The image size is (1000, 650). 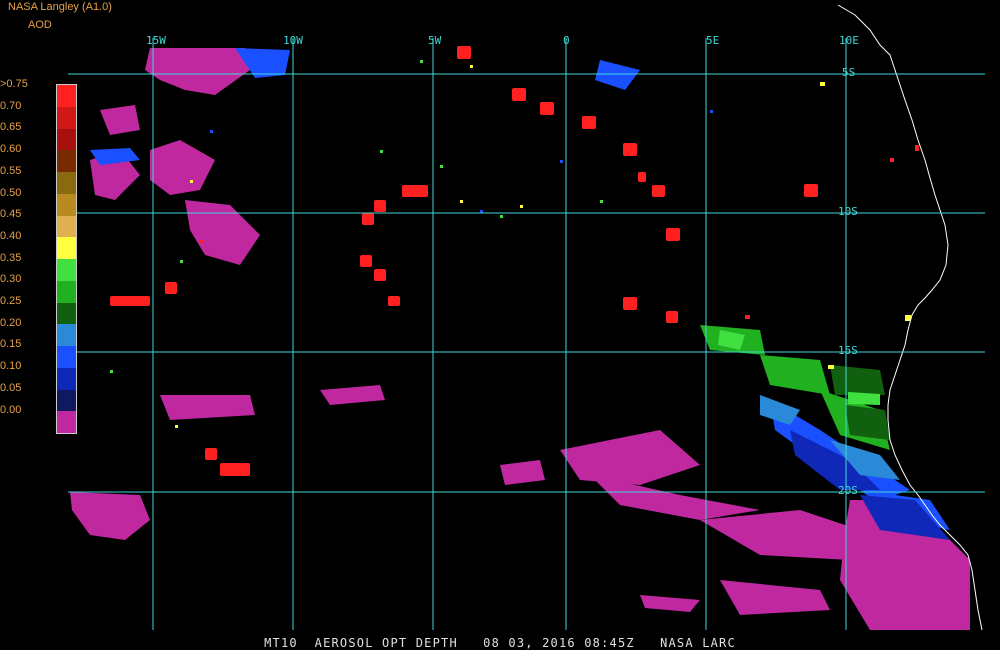 I want to click on lon-label-10e: 10E, so click(x=849, y=40).